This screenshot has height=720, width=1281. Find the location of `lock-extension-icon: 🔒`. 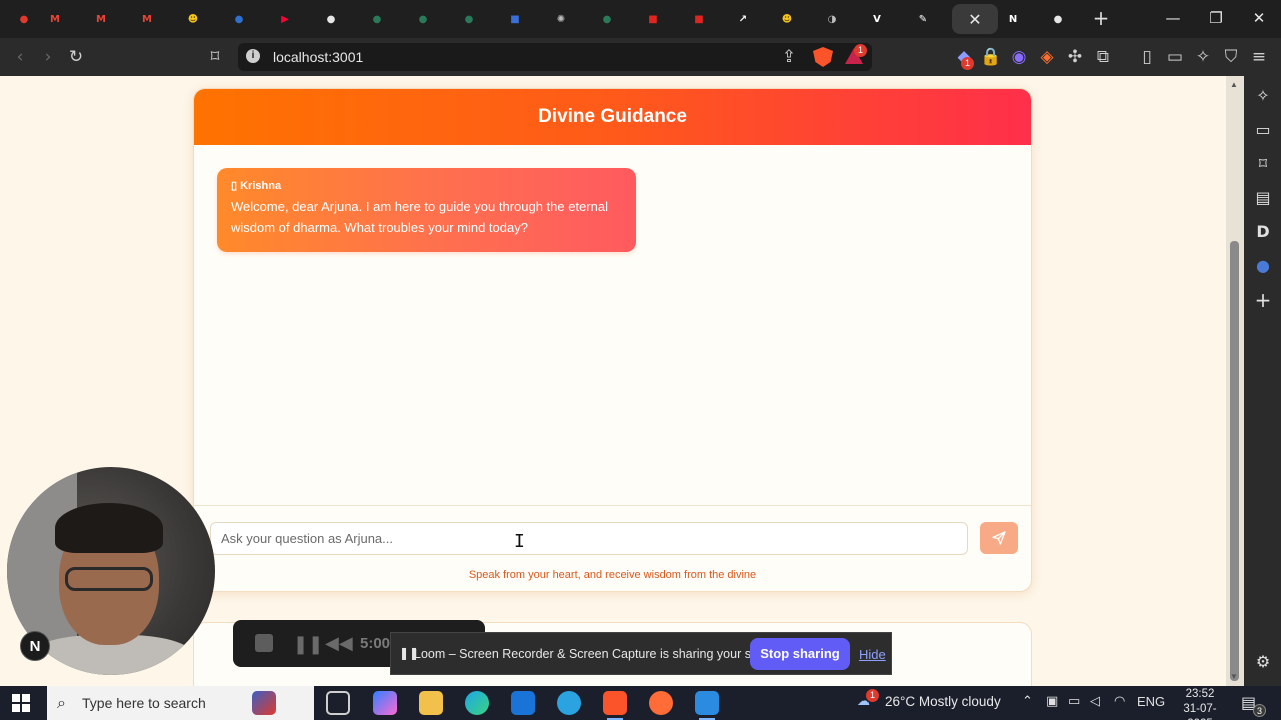

lock-extension-icon: 🔒 is located at coordinates (991, 57).